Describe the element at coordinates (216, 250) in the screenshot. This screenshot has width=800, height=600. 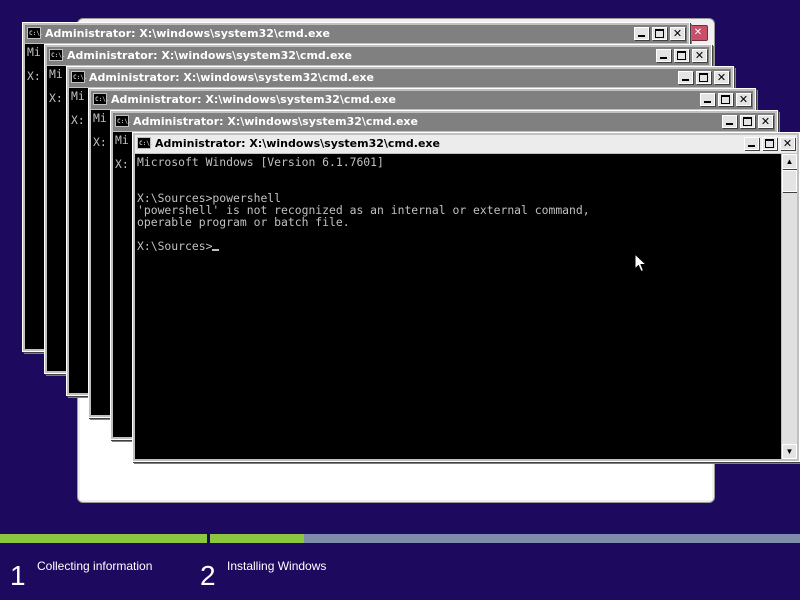
I see `text-cursor` at that location.